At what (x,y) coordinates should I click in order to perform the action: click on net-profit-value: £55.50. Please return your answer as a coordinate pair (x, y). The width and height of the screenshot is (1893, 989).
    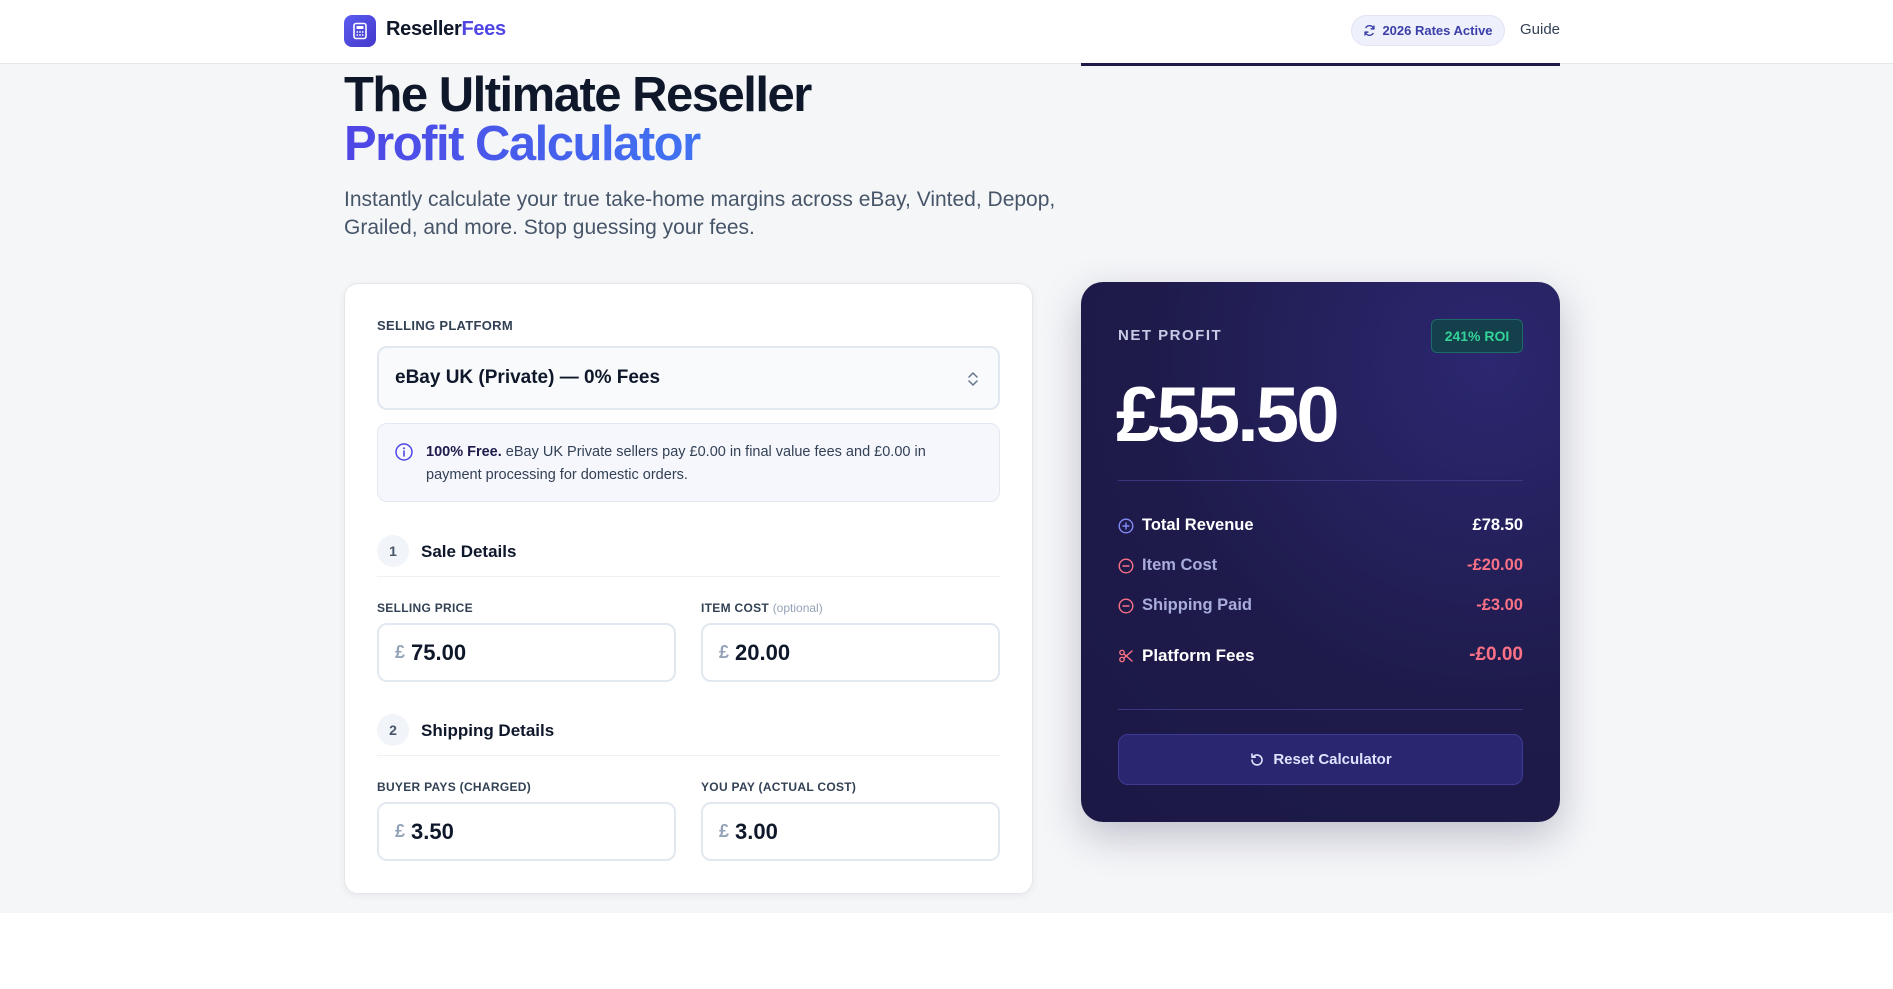
    Looking at the image, I should click on (1228, 414).